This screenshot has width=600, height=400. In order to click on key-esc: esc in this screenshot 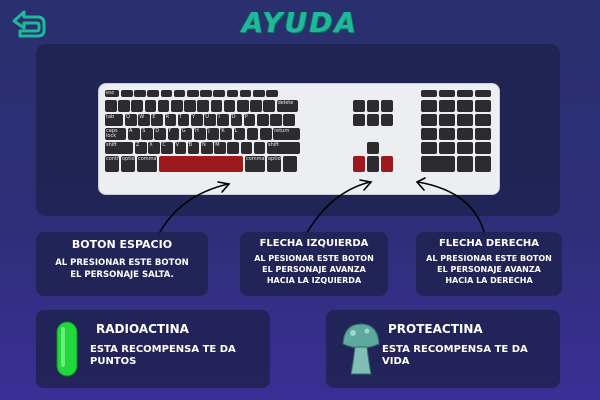, I will do `click(112, 93)`.